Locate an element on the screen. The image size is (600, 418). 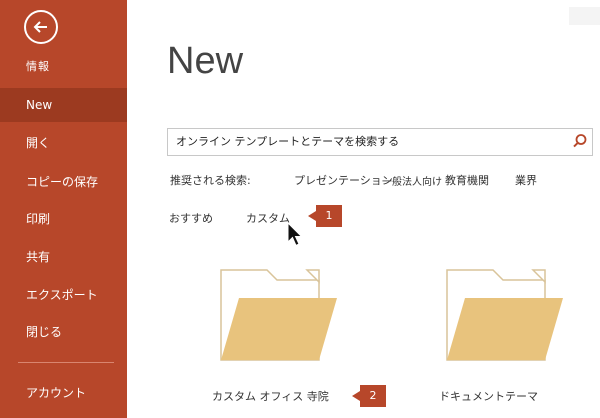
mouse-cursor-icon is located at coordinates (295, 234).